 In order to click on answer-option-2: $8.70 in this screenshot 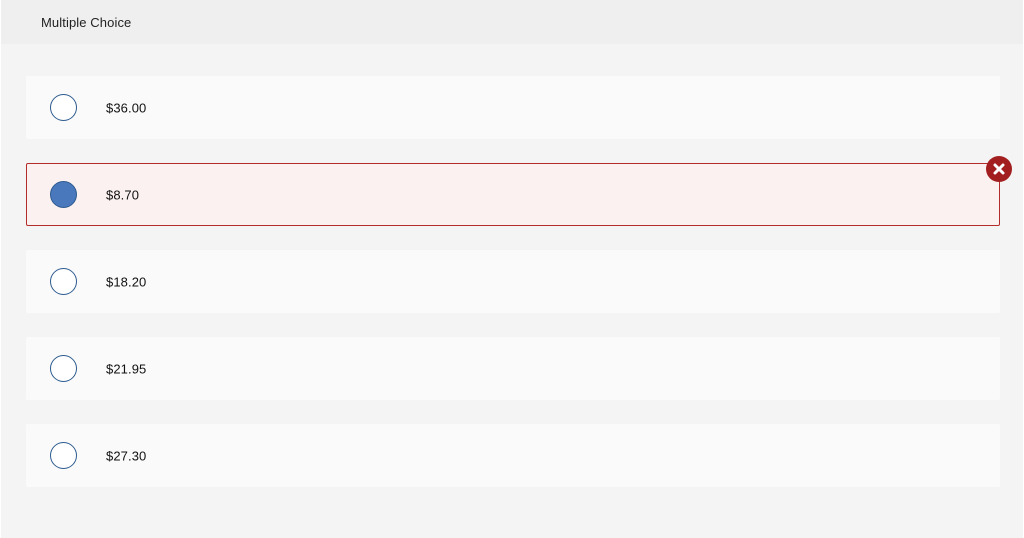, I will do `click(513, 194)`.